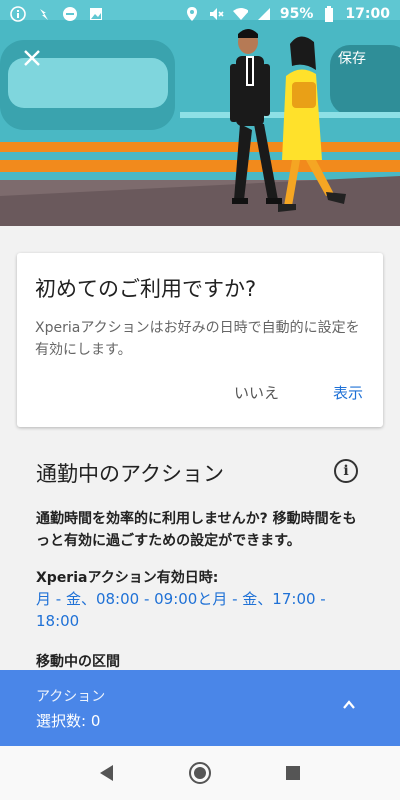 This screenshot has width=400, height=800. I want to click on battery-percent: 95%, so click(296, 14).